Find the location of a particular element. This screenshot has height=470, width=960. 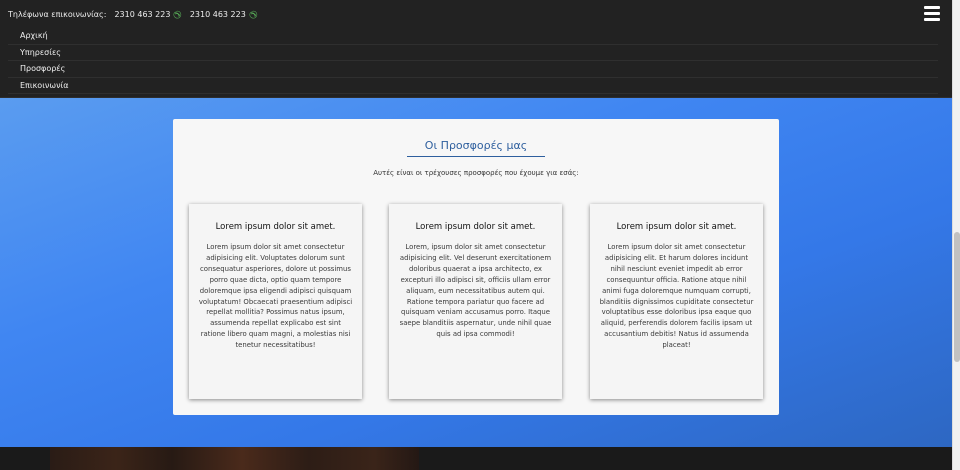

offers-title: Οι Προσφορές μας is located at coordinates (476, 145).